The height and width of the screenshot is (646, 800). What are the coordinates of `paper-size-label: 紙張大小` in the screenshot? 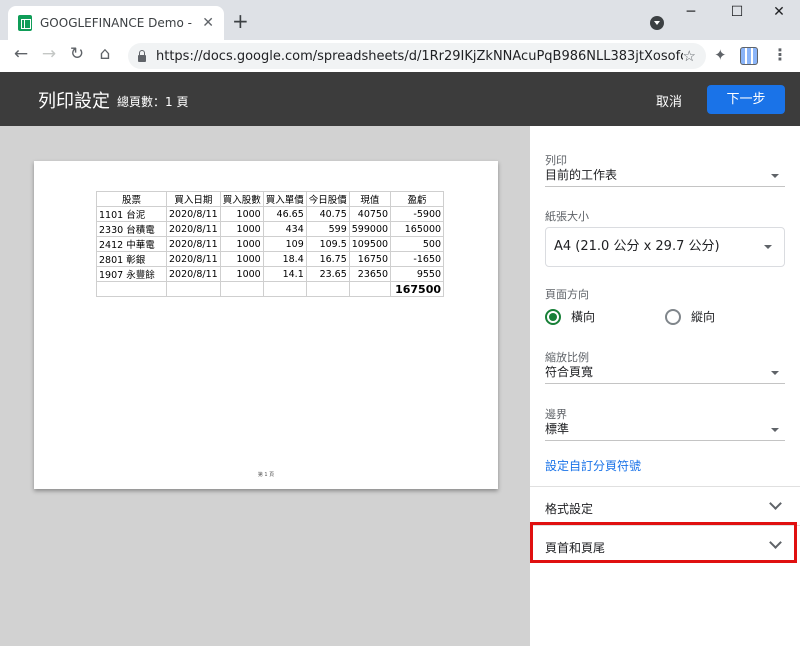 It's located at (567, 216).